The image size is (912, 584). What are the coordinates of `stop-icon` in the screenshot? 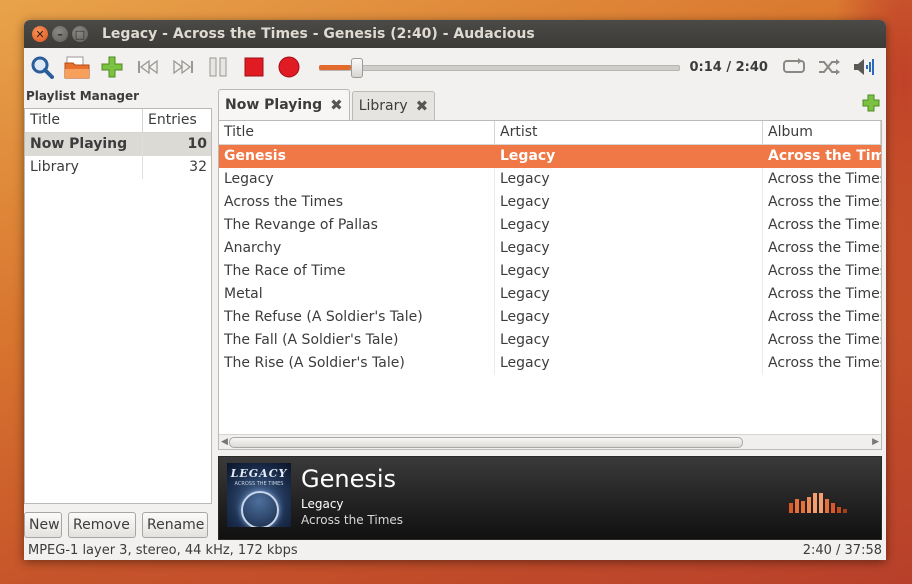 It's located at (254, 67).